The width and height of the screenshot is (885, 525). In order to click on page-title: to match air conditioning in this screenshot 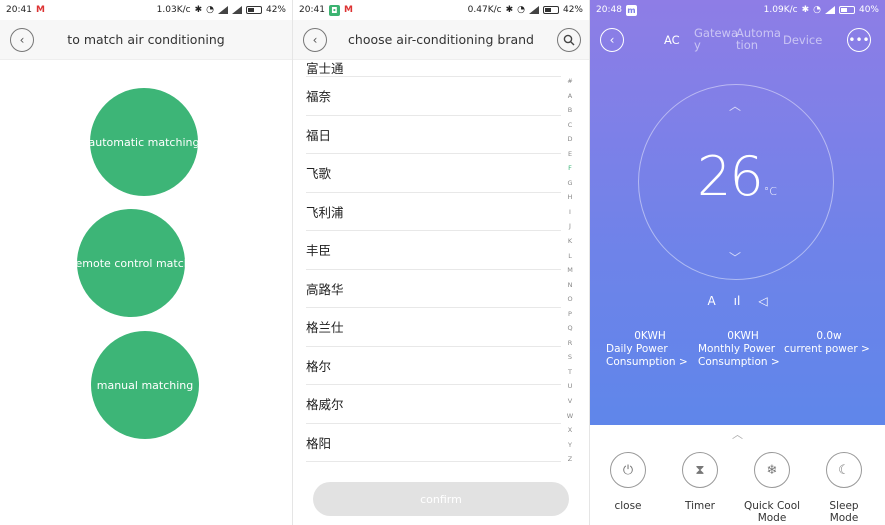, I will do `click(146, 39)`.